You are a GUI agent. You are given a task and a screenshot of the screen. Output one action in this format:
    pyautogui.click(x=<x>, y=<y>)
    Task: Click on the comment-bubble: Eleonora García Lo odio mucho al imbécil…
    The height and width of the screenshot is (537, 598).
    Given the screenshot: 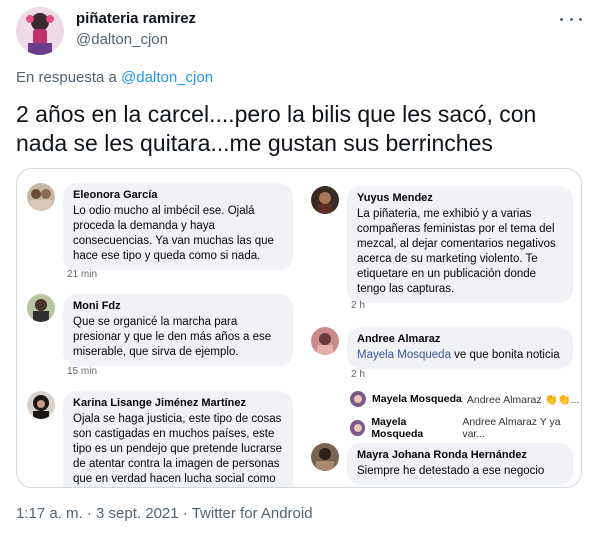 What is the action you would take?
    pyautogui.click(x=178, y=226)
    